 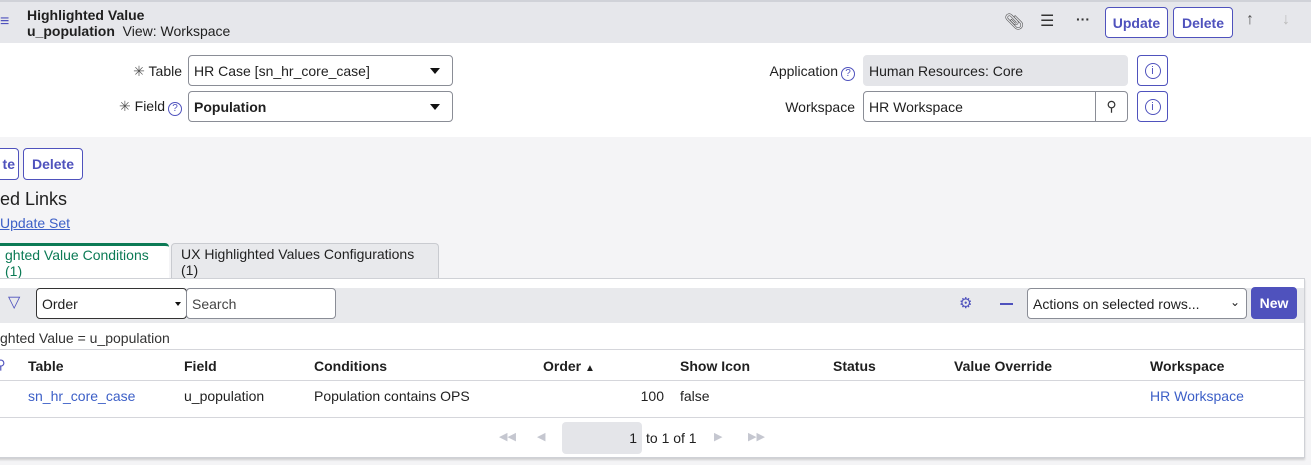 What do you see at coordinates (46, 366) in the screenshot?
I see `column-header-table: Table` at bounding box center [46, 366].